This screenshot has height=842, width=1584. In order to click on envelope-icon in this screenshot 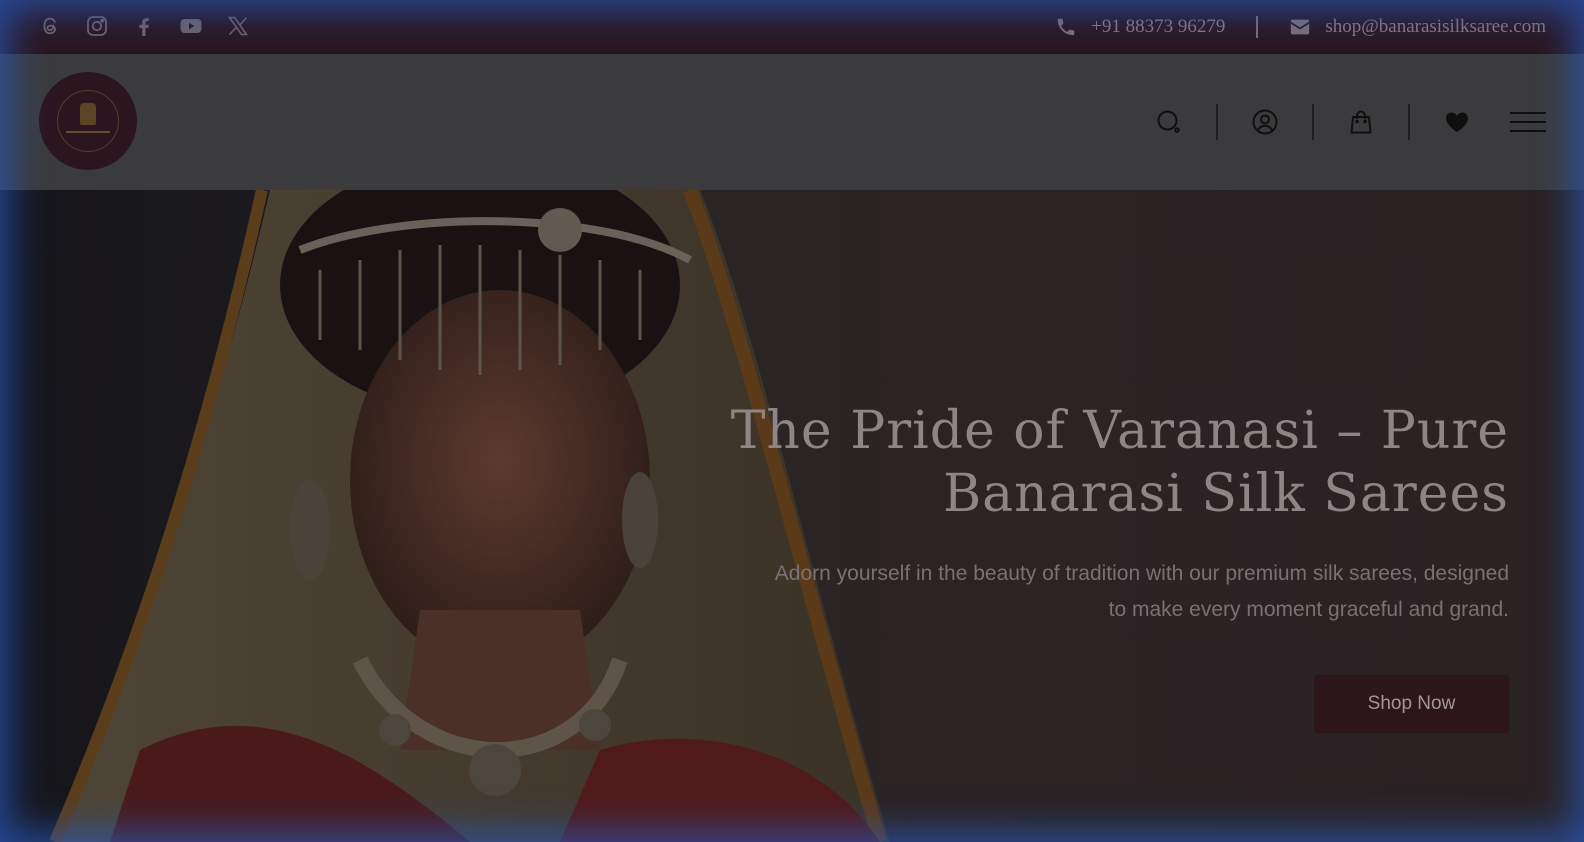, I will do `click(1300, 27)`.